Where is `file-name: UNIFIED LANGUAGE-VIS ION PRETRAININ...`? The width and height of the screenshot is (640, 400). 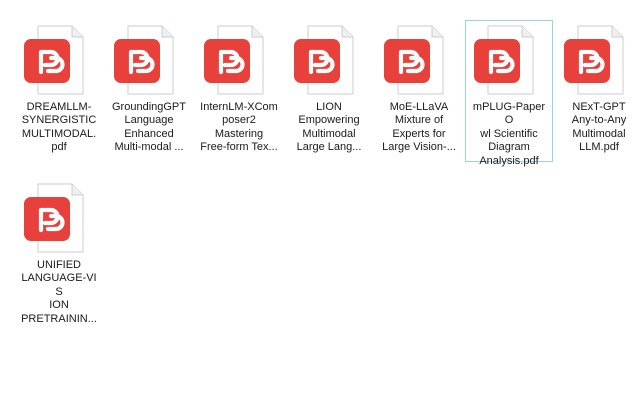
file-name: UNIFIED LANGUAGE-VIS ION PRETRAININ... is located at coordinates (59, 292).